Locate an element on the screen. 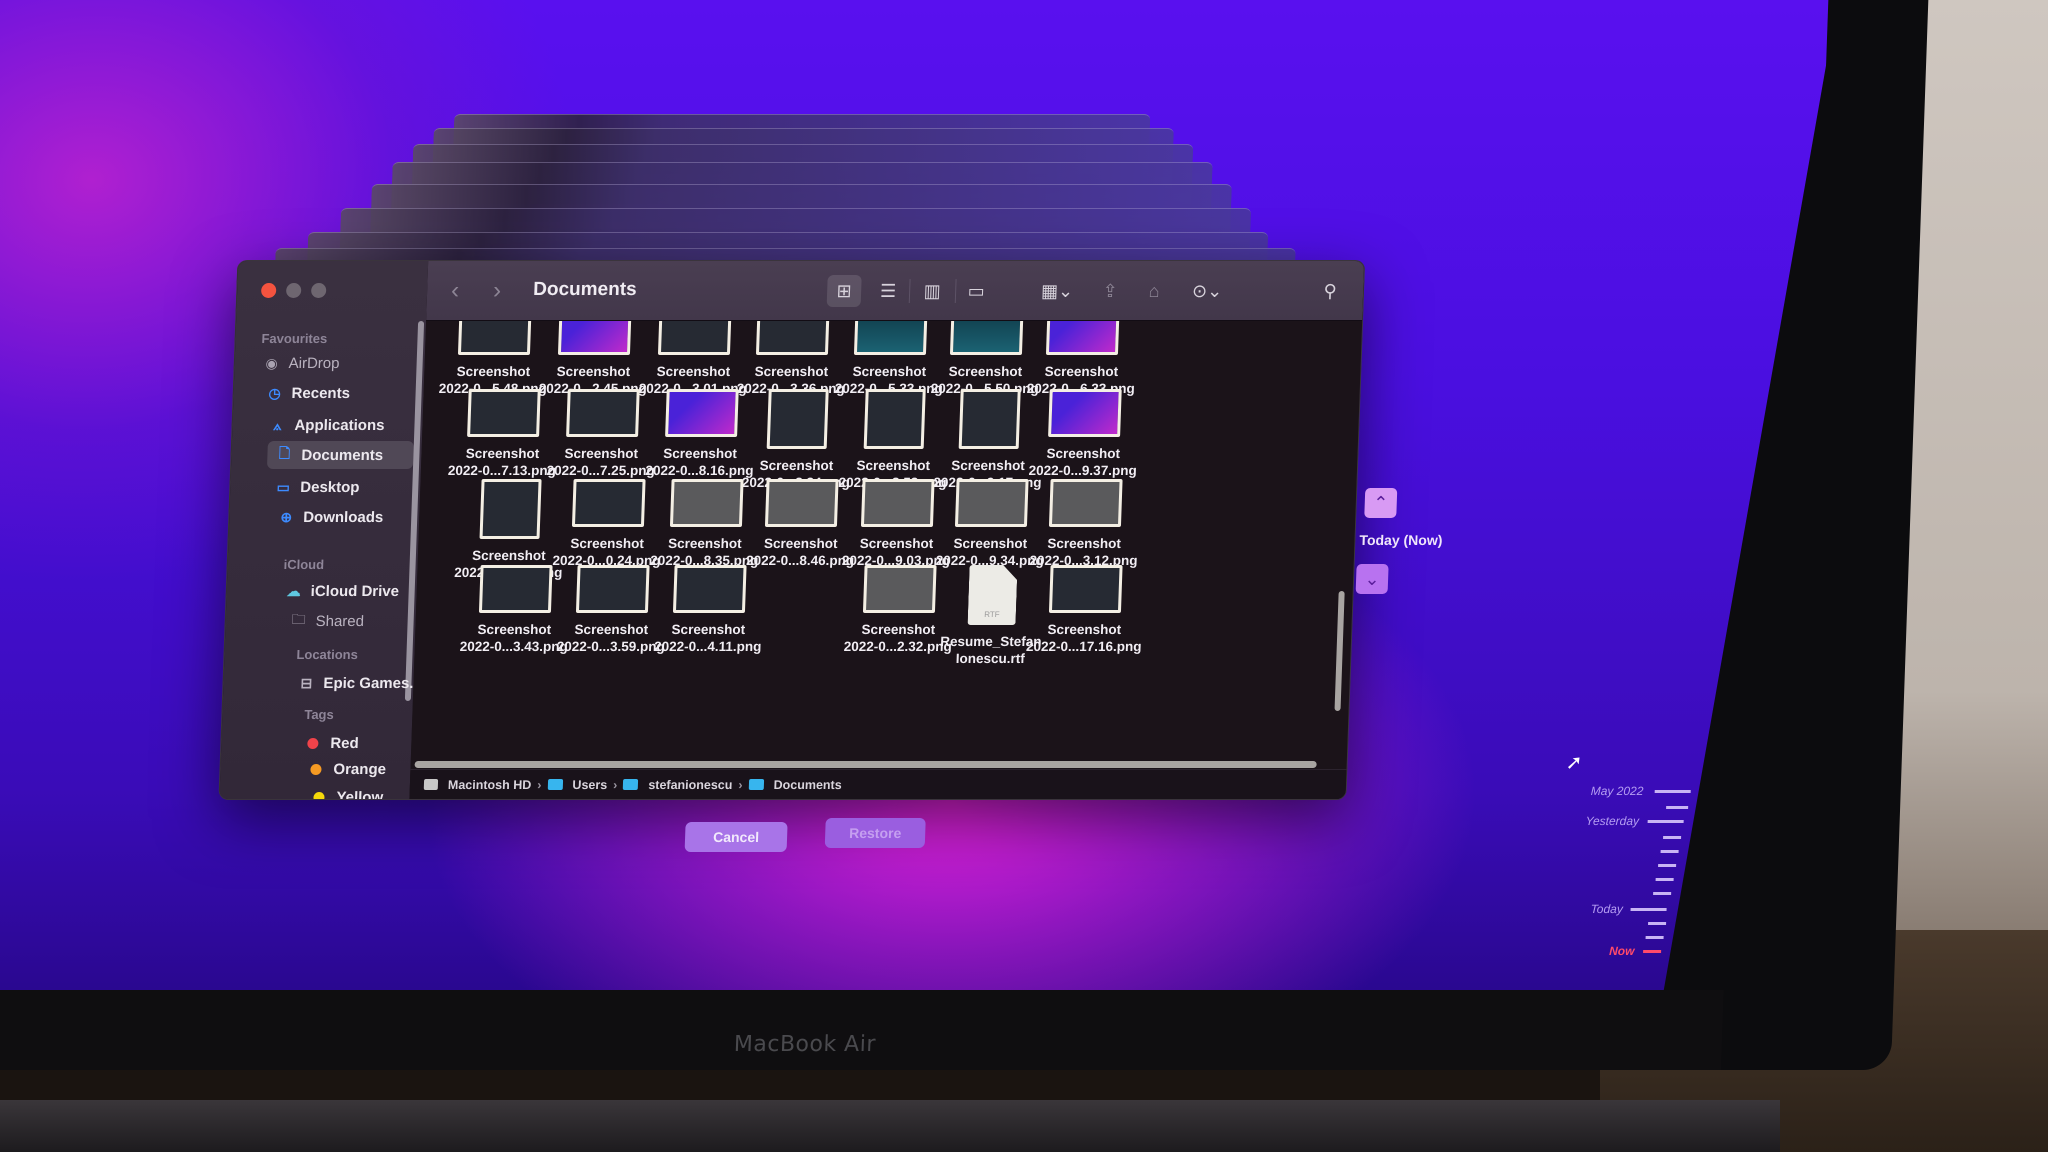 The image size is (2048, 1152). file-item: Screenshot 2022-0...9.37.png is located at coordinates (1083, 434).